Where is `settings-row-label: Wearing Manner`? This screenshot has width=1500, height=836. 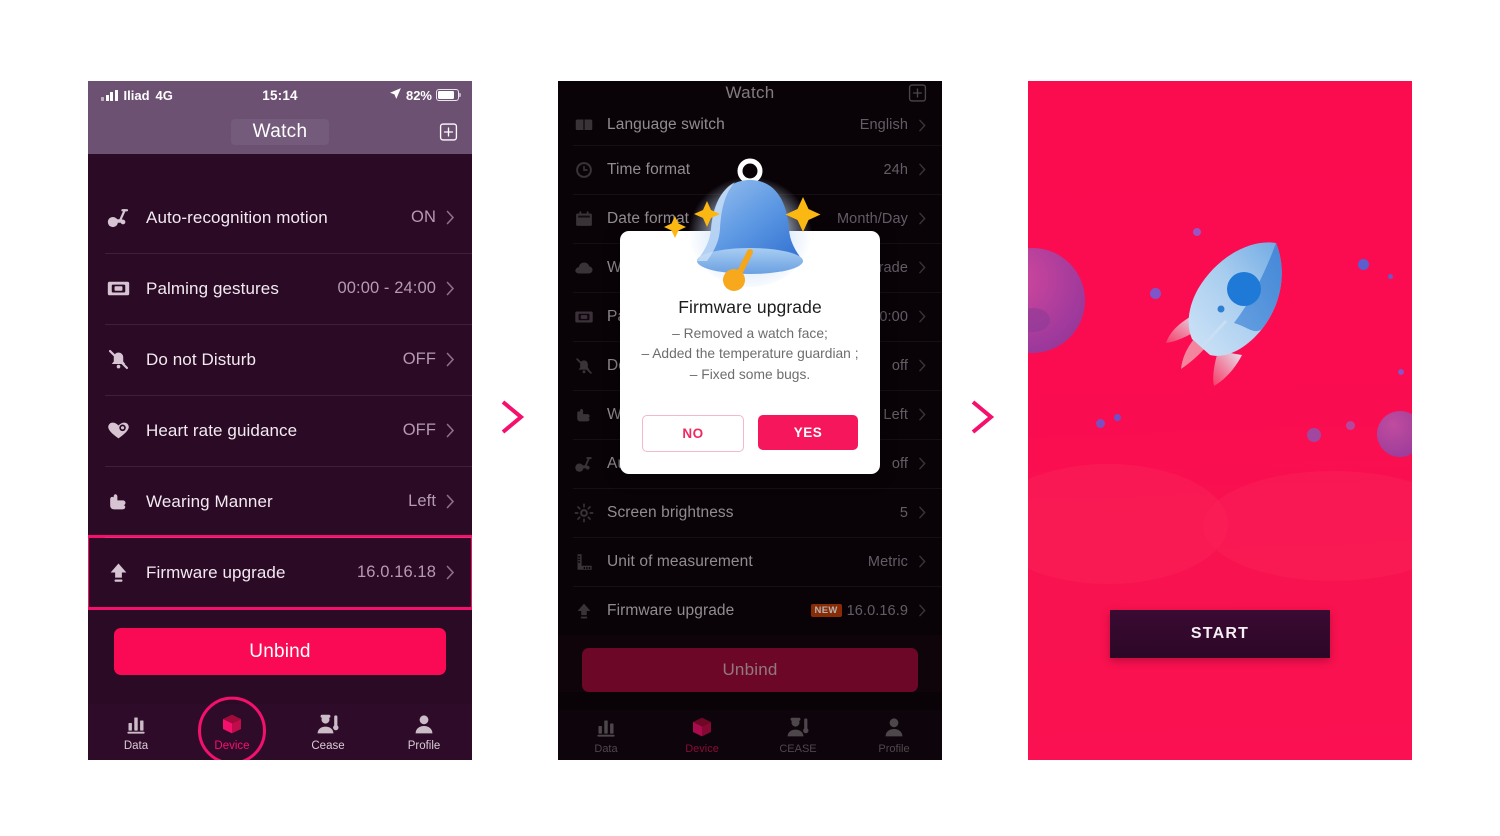
settings-row-label: Wearing Manner is located at coordinates (209, 501).